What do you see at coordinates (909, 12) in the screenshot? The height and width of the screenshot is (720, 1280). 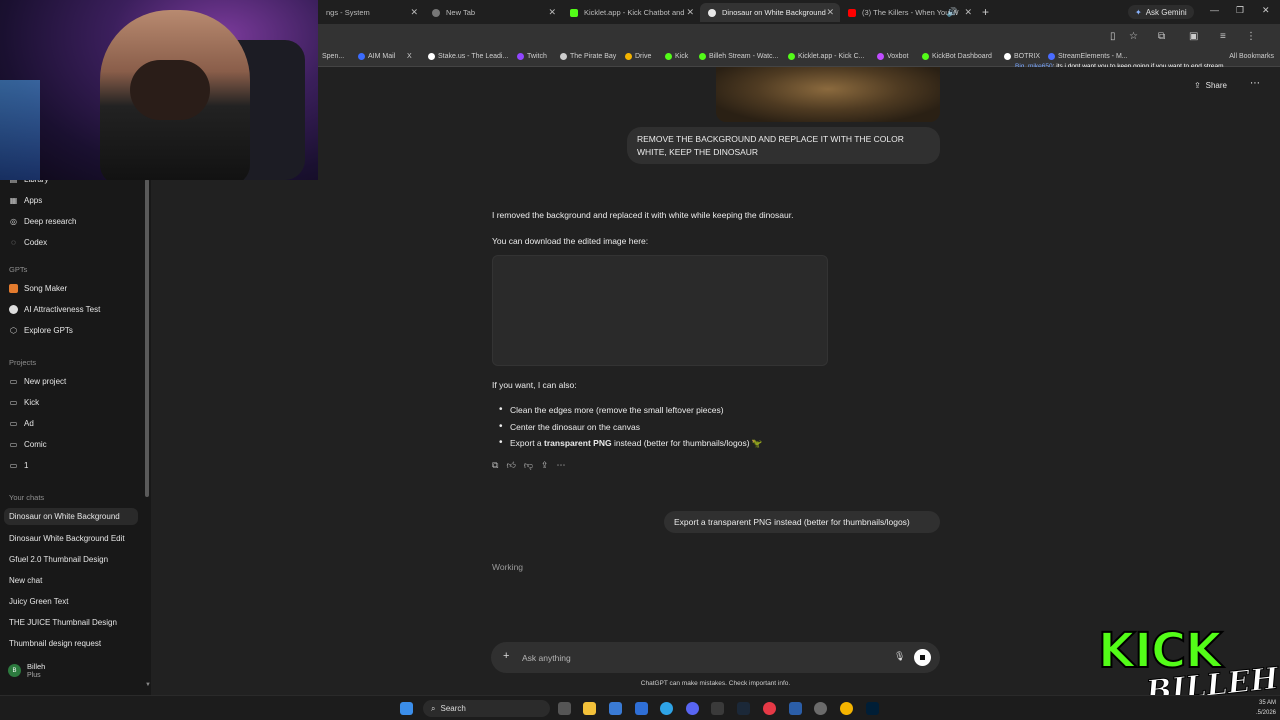 I see `tab-youtube: (3) The Killers - When You W 🔊 ✕` at bounding box center [909, 12].